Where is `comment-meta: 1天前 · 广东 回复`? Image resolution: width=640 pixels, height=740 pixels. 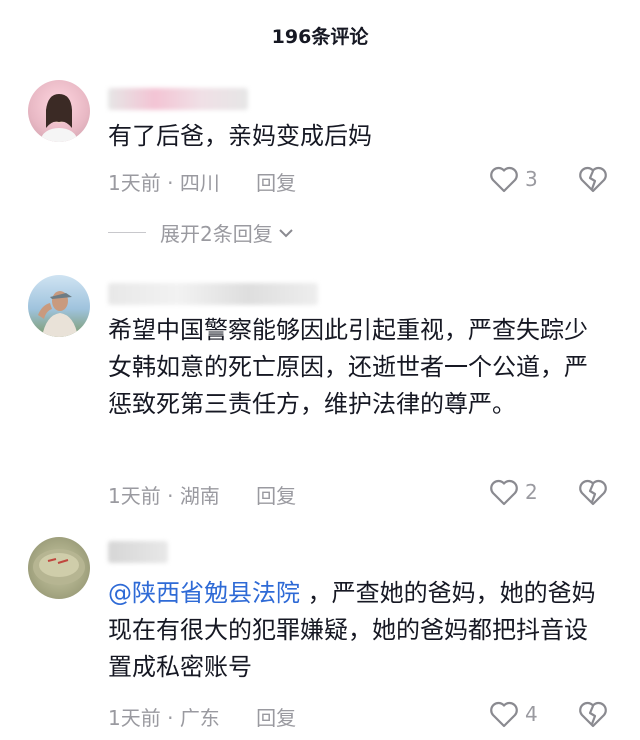
comment-meta: 1天前 · 广东 回复 is located at coordinates (202, 716).